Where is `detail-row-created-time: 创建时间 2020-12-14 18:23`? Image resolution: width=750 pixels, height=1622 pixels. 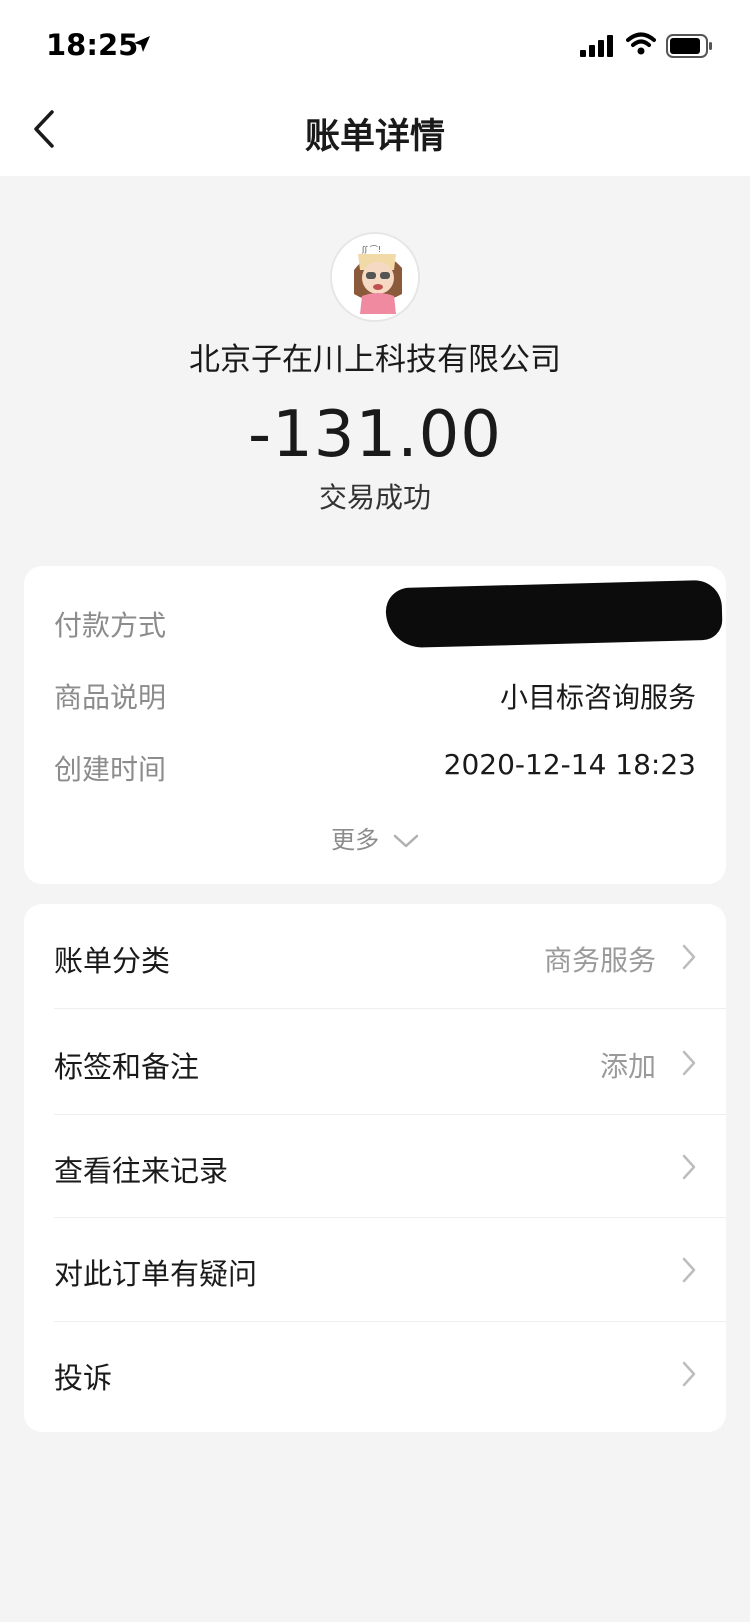 detail-row-created-time: 创建时间 2020-12-14 18:23 is located at coordinates (375, 768).